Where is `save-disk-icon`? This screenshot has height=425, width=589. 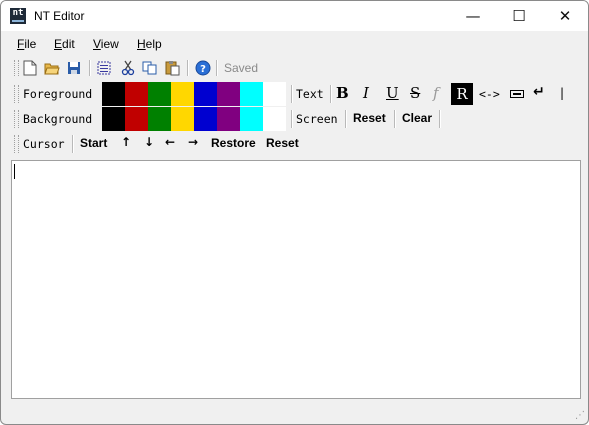 save-disk-icon is located at coordinates (74, 68).